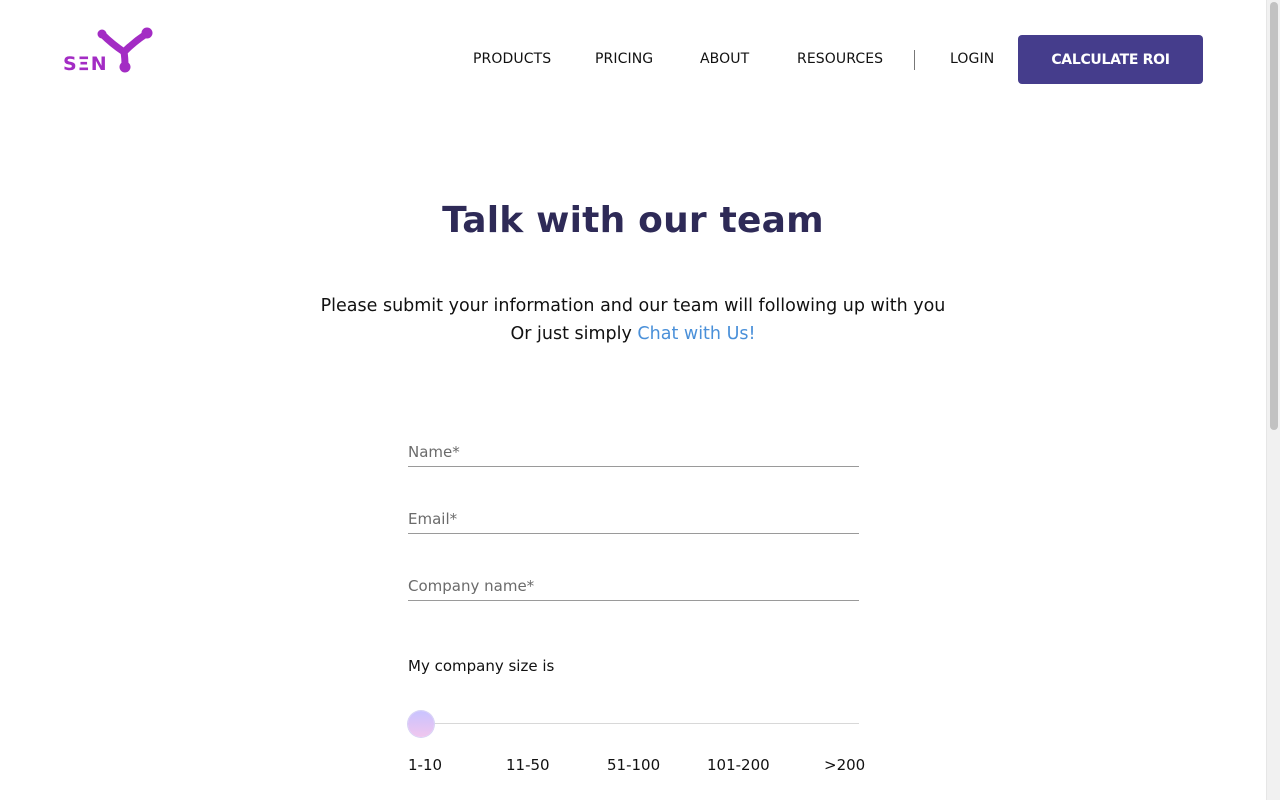 The width and height of the screenshot is (1280, 800). I want to click on name-field, so click(633, 452).